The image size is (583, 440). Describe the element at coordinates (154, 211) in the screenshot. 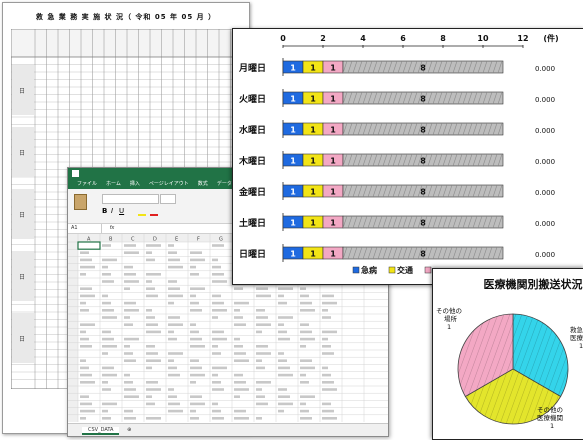

I see `font-color-icon` at that location.